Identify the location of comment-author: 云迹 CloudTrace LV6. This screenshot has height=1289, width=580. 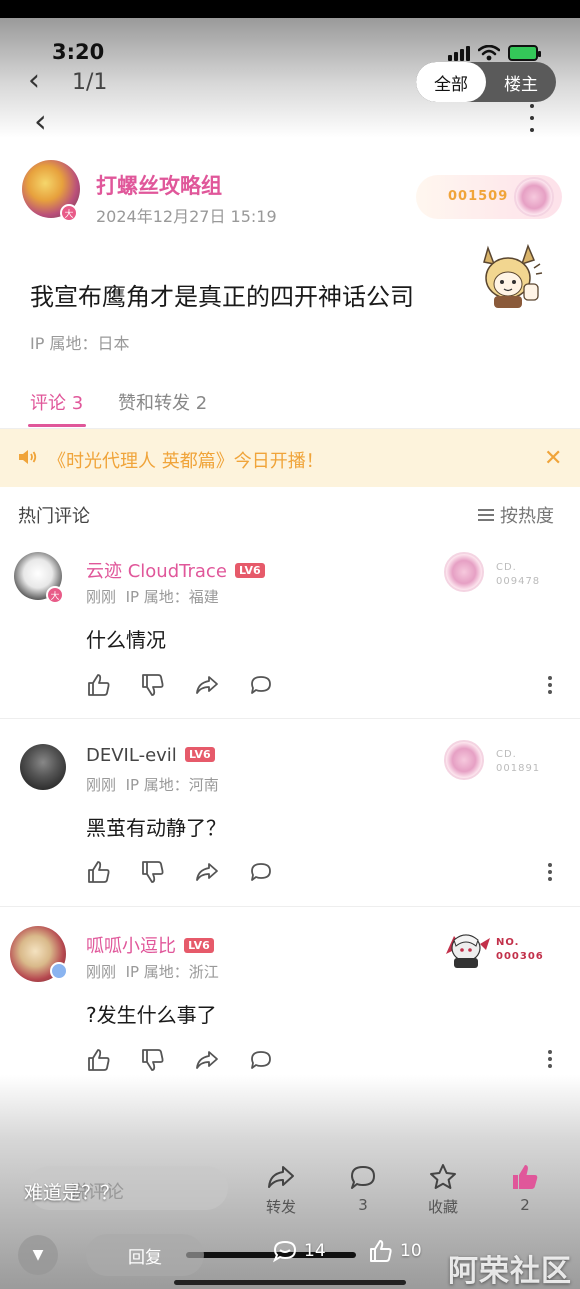
(175, 570).